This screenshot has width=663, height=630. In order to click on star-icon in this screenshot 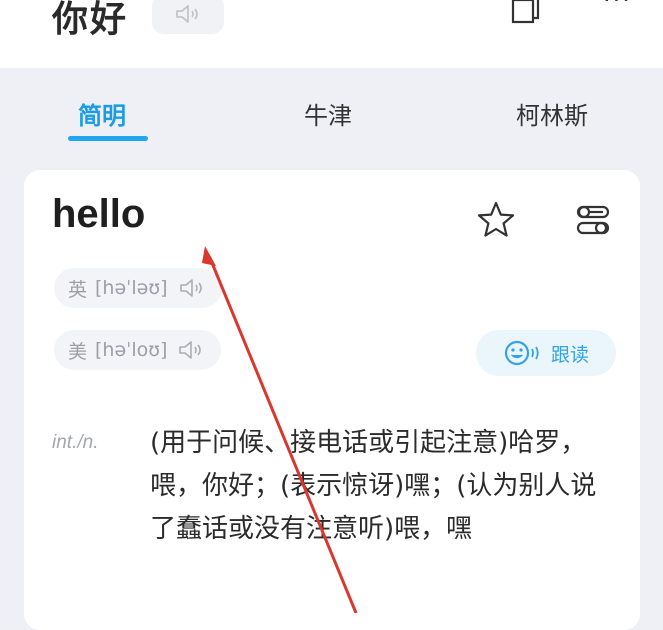, I will do `click(496, 219)`.